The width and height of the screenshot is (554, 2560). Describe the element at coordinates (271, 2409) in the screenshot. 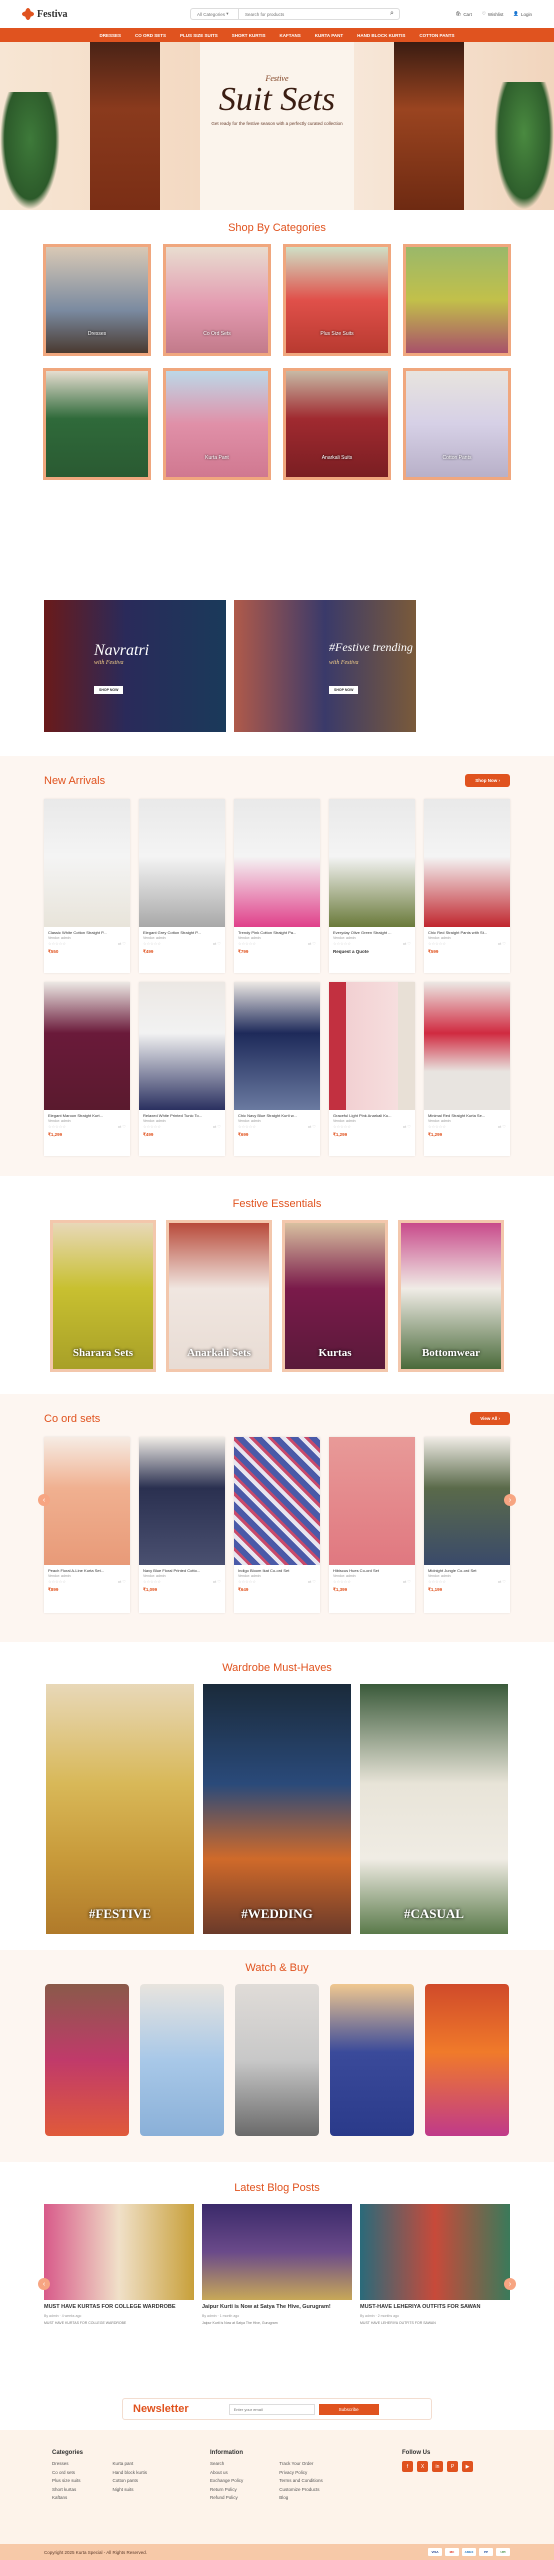

I see `newsletter-email-input` at that location.